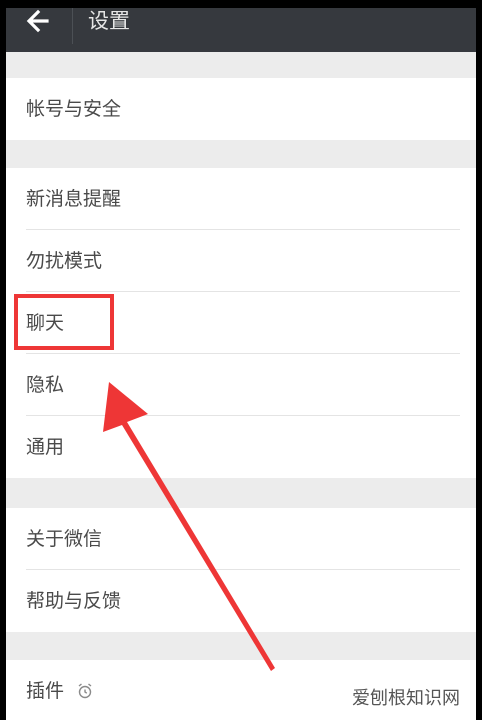  I want to click on annotation-arrow, so click(189, 526).